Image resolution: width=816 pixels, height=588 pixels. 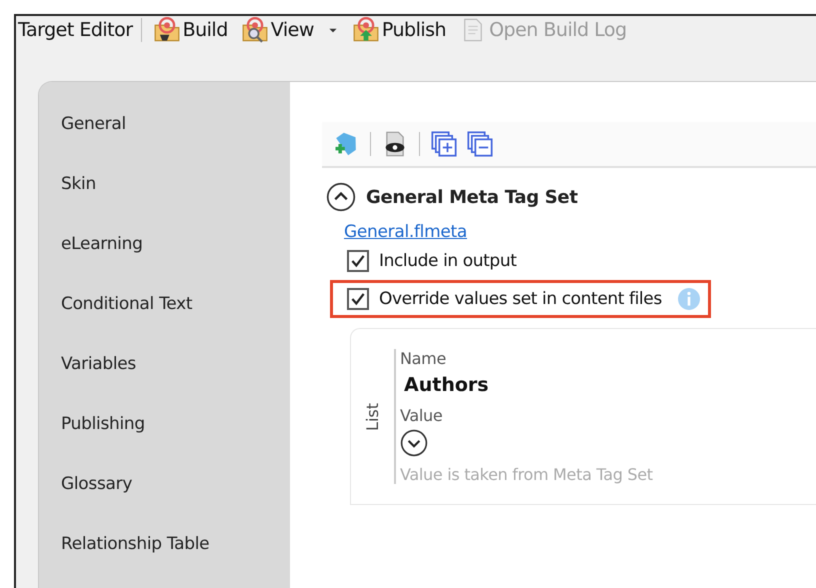 I want to click on sidebar-item: Glossary, so click(x=164, y=498).